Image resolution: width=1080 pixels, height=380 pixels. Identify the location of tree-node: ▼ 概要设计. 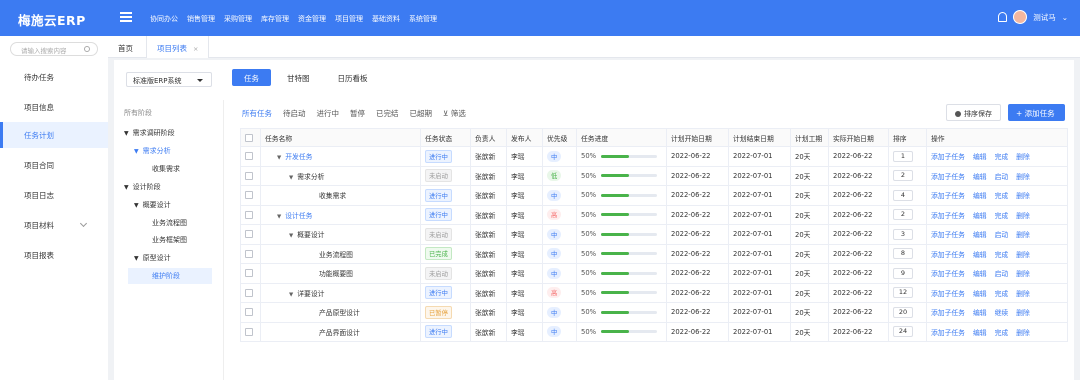
(152, 205).